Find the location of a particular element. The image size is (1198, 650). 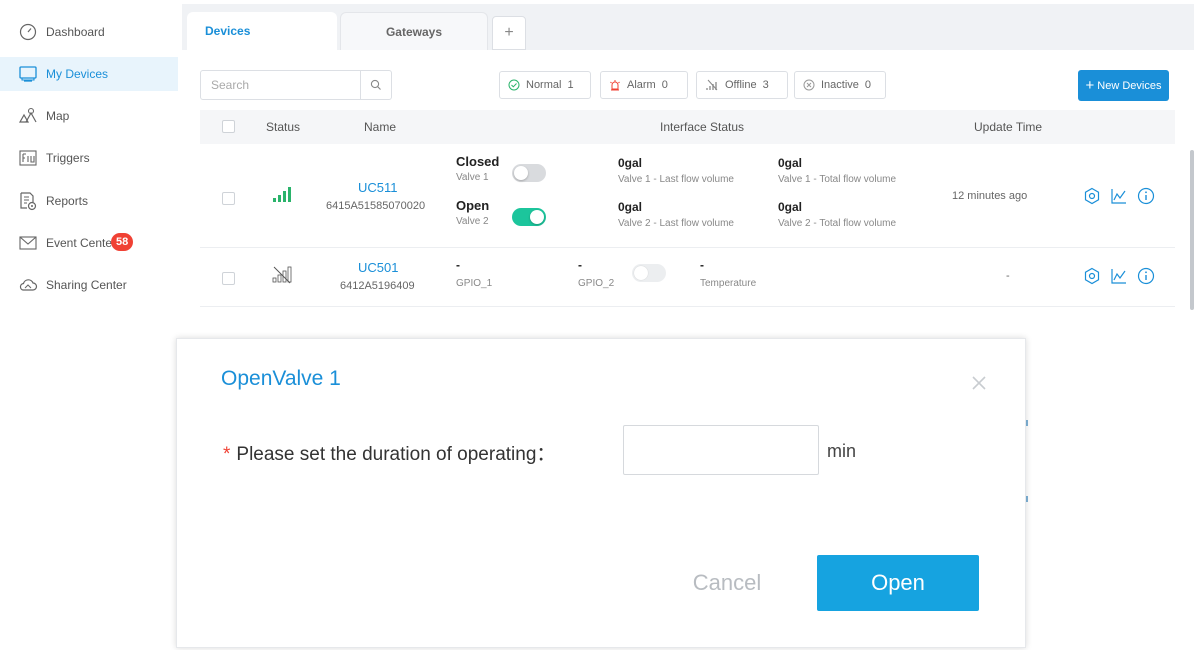

filter-normal: Normal 1 is located at coordinates (545, 85).